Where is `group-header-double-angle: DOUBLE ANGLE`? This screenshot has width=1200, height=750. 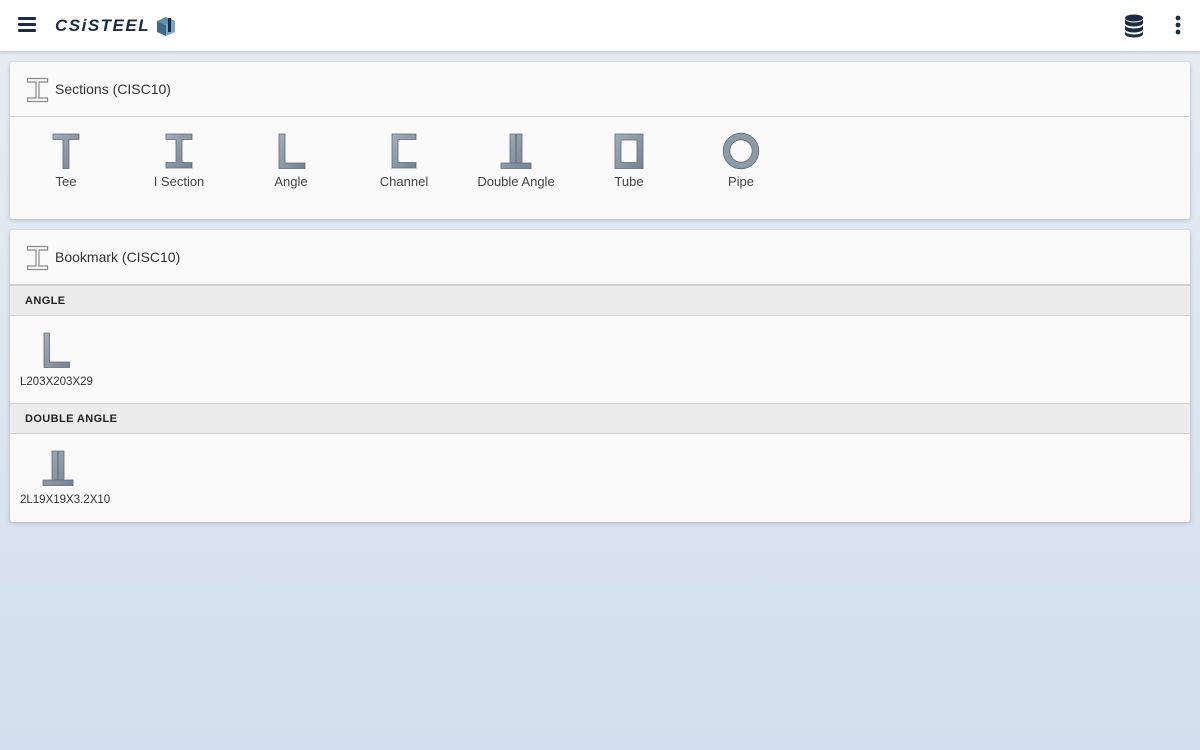
group-header-double-angle: DOUBLE ANGLE is located at coordinates (600, 418).